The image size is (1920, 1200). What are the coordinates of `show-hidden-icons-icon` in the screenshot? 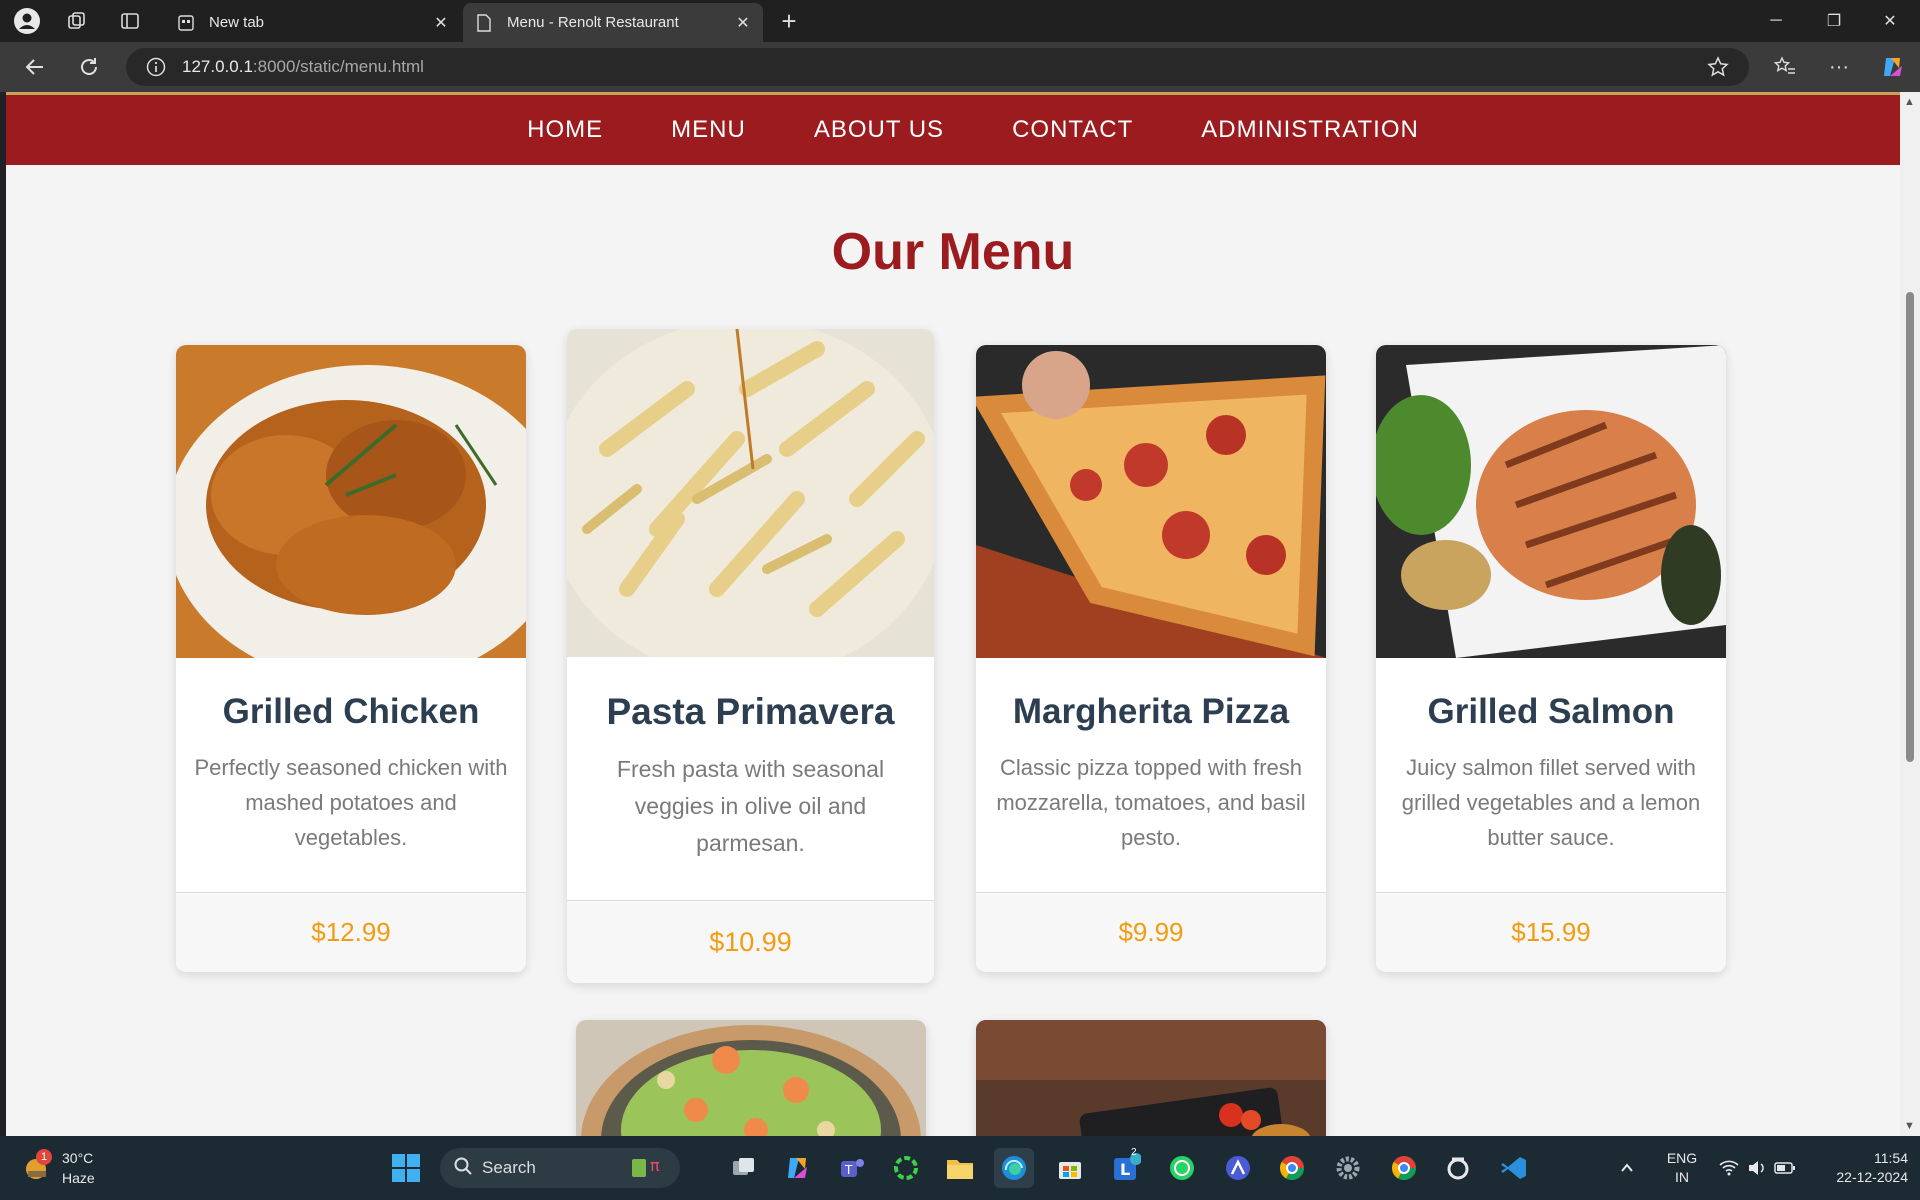 It's located at (1627, 1168).